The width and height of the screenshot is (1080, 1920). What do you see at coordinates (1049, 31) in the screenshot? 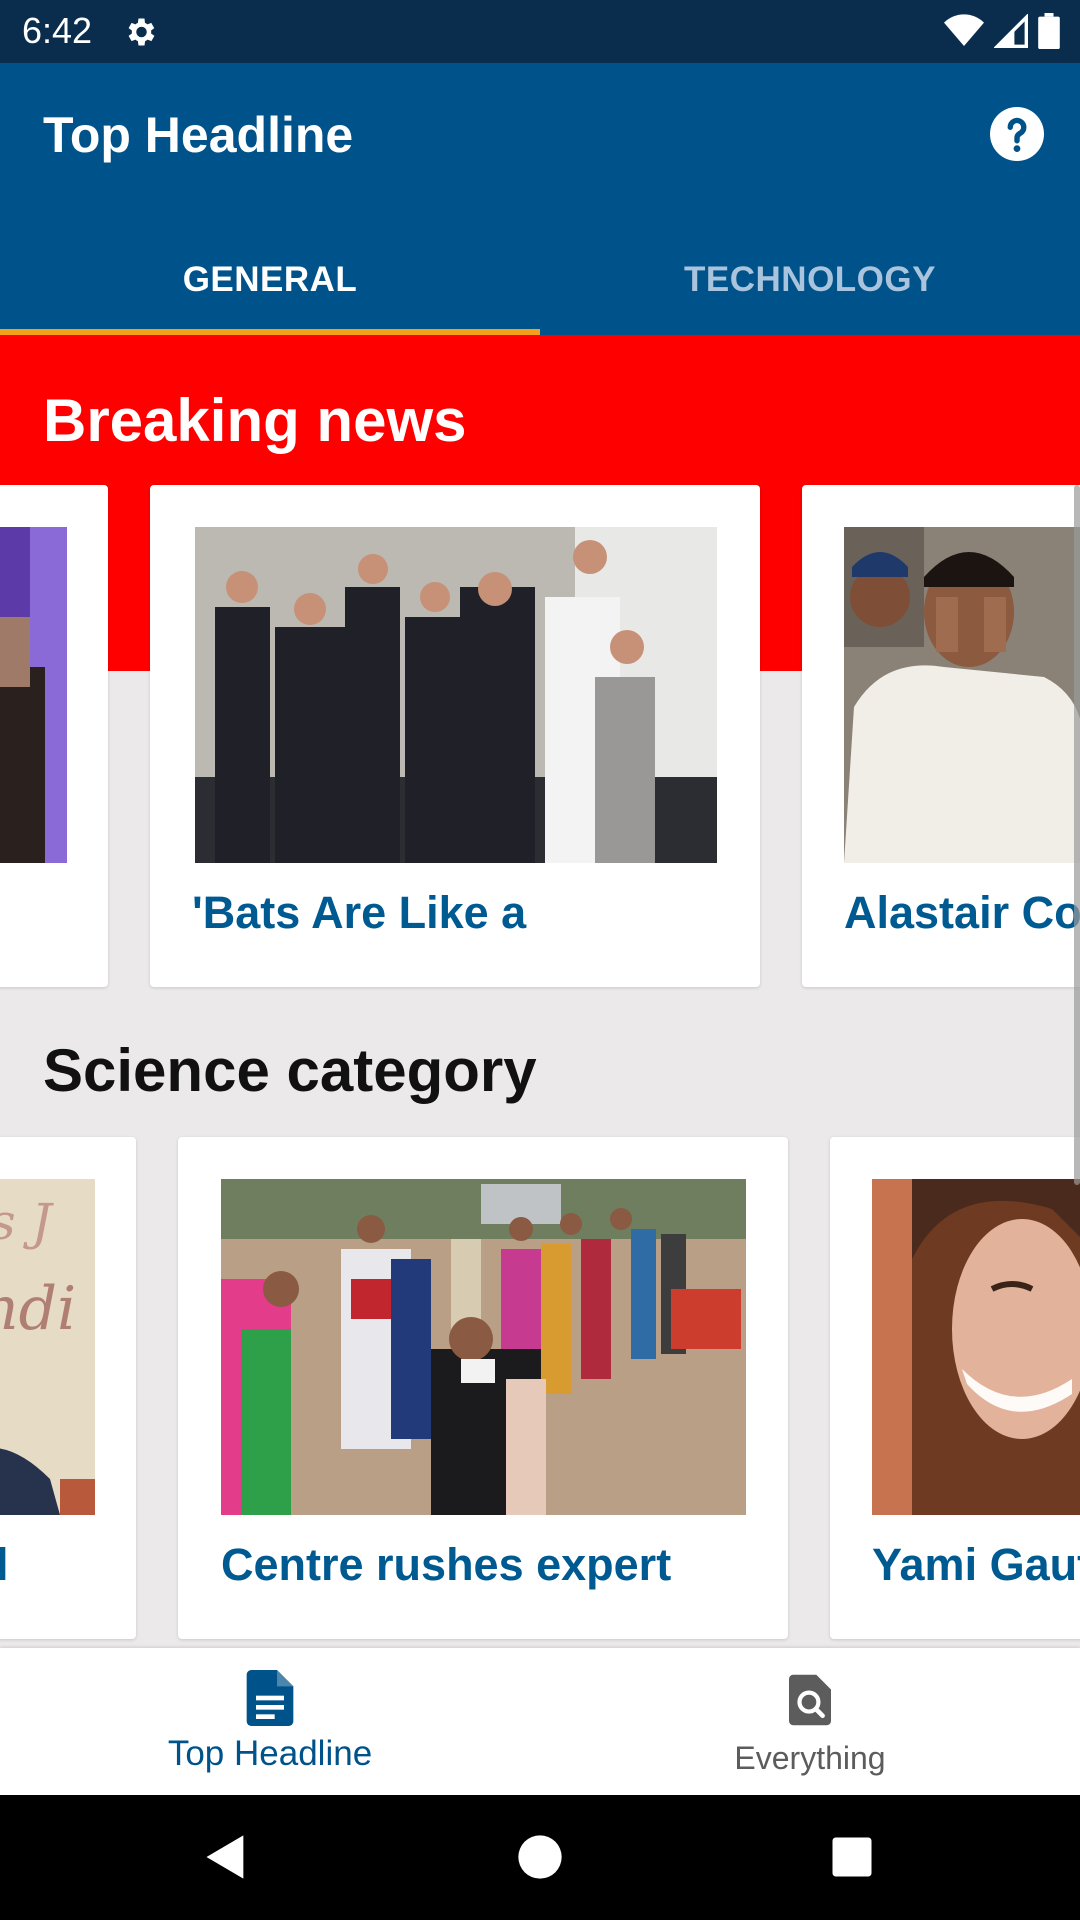
I see `battery-icon` at bounding box center [1049, 31].